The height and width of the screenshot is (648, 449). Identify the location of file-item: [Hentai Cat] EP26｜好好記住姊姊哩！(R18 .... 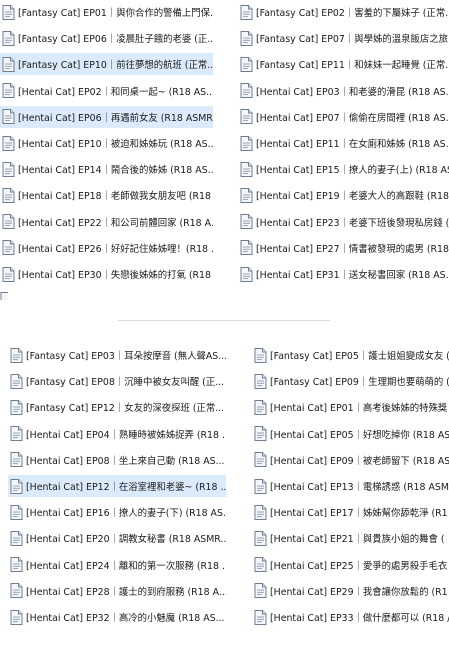
(106, 248).